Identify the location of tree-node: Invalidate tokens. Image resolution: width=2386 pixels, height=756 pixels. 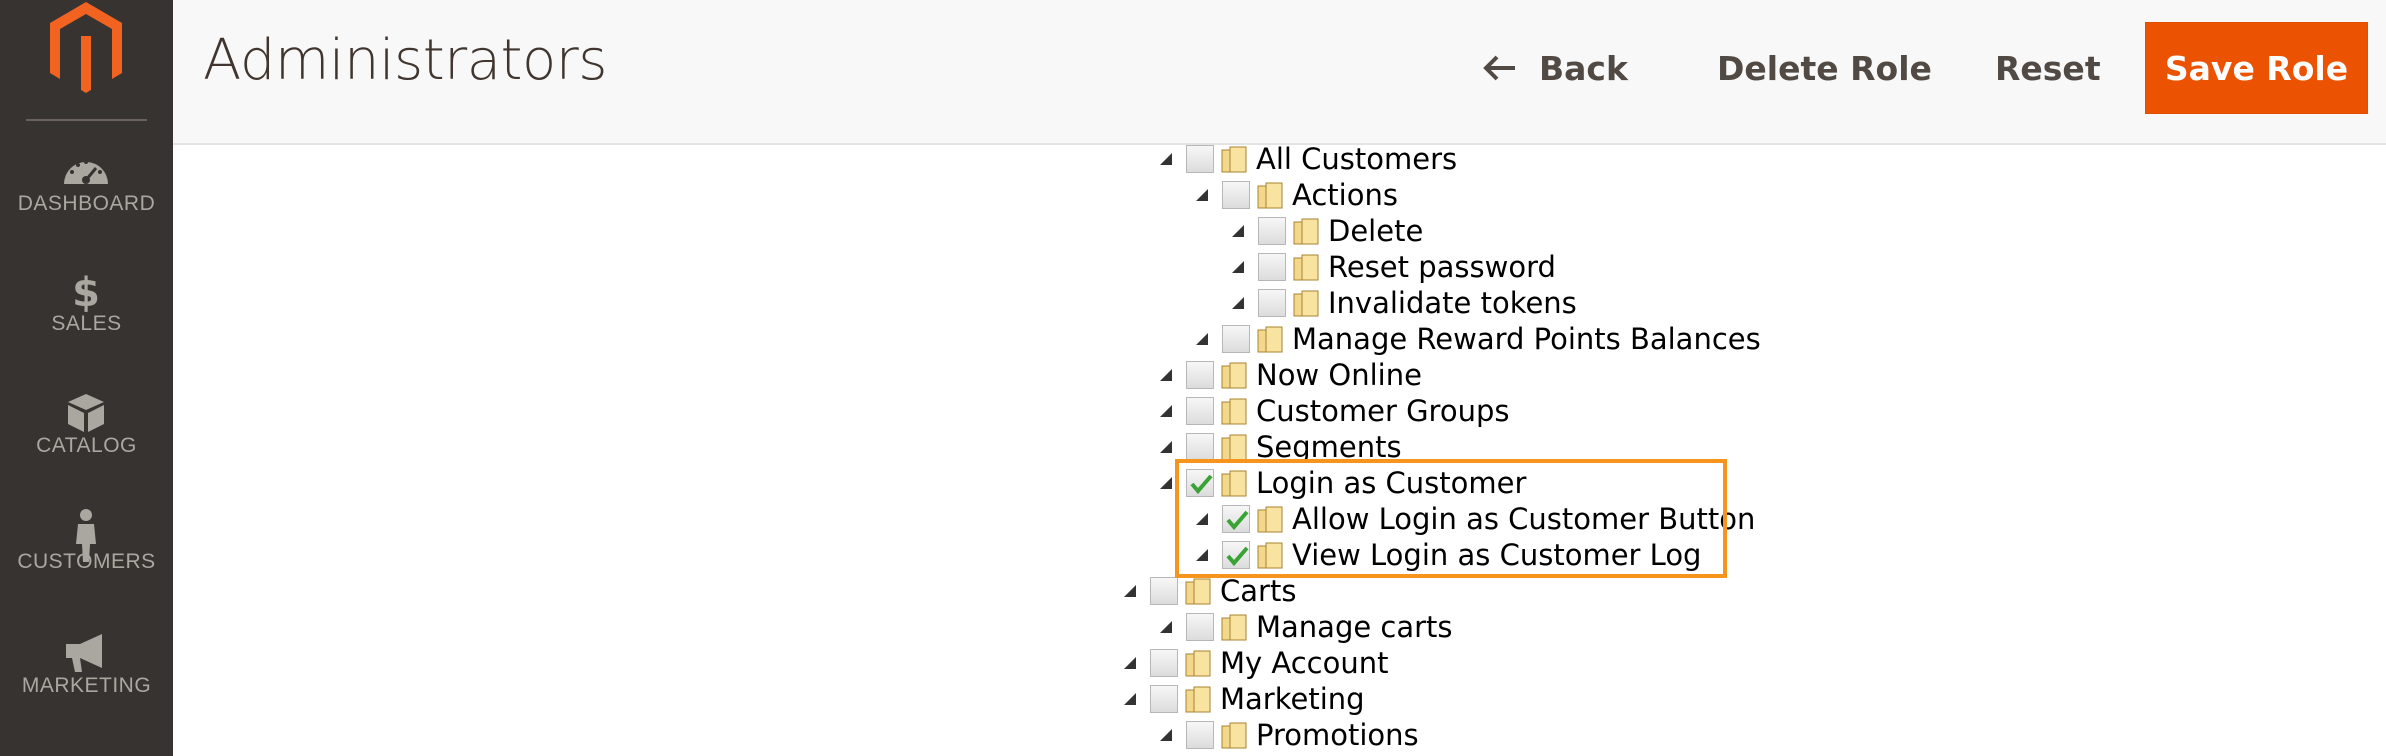
(1403, 303).